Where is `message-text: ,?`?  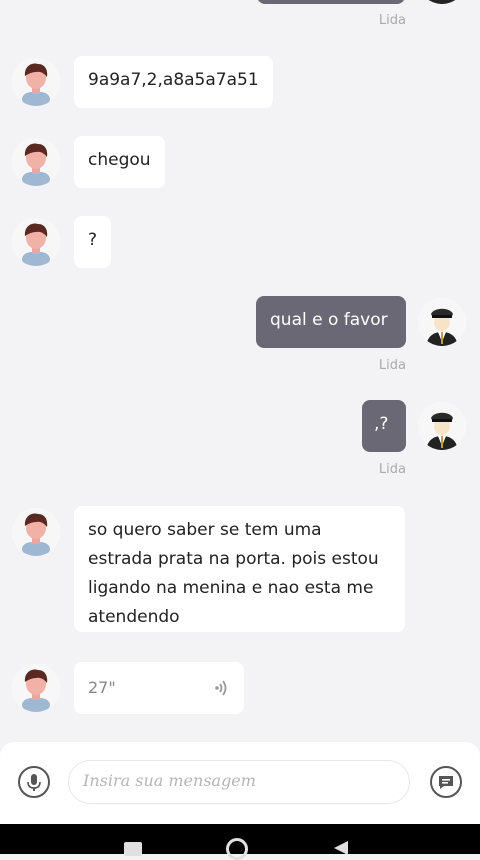
message-text: ,? is located at coordinates (381, 424).